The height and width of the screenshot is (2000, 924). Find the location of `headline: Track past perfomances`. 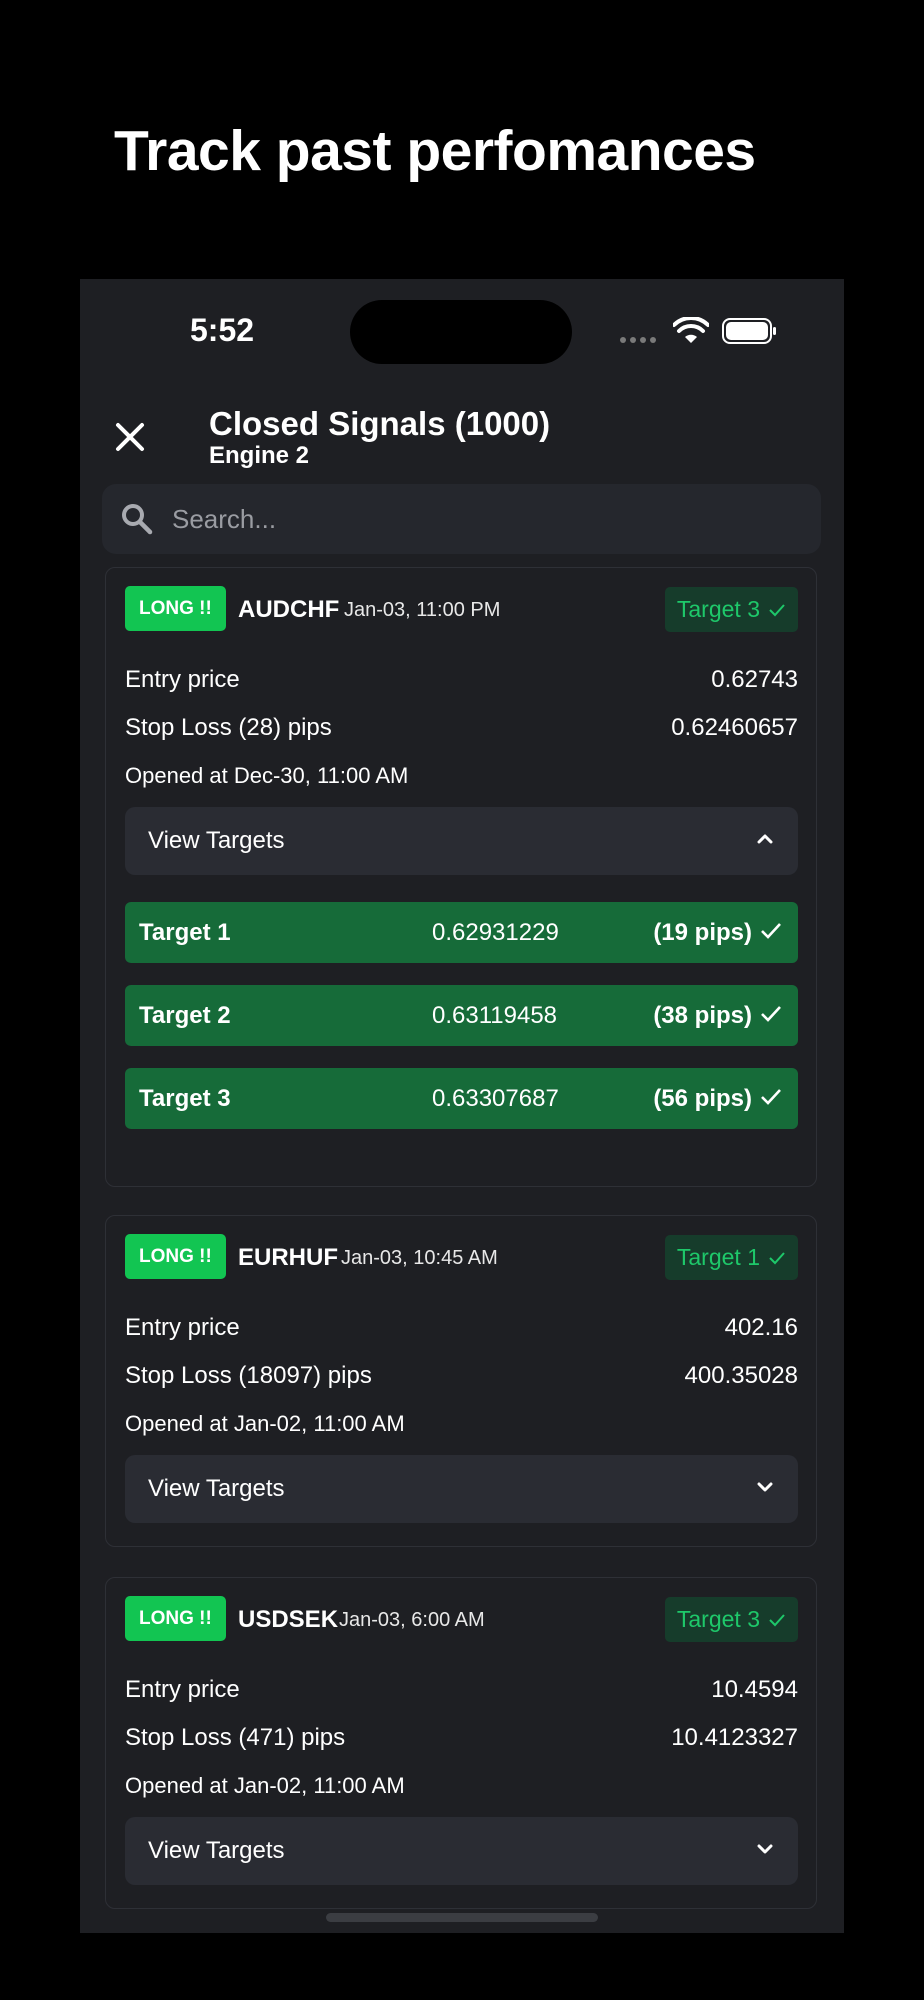

headline: Track past perfomances is located at coordinates (435, 151).